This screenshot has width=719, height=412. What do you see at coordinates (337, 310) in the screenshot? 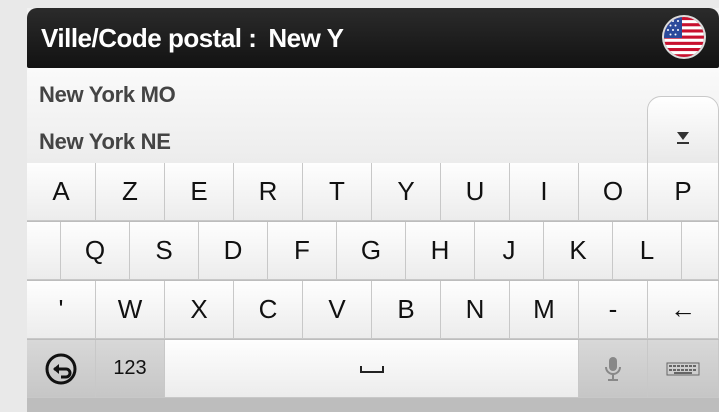
I see `key-v: V` at bounding box center [337, 310].